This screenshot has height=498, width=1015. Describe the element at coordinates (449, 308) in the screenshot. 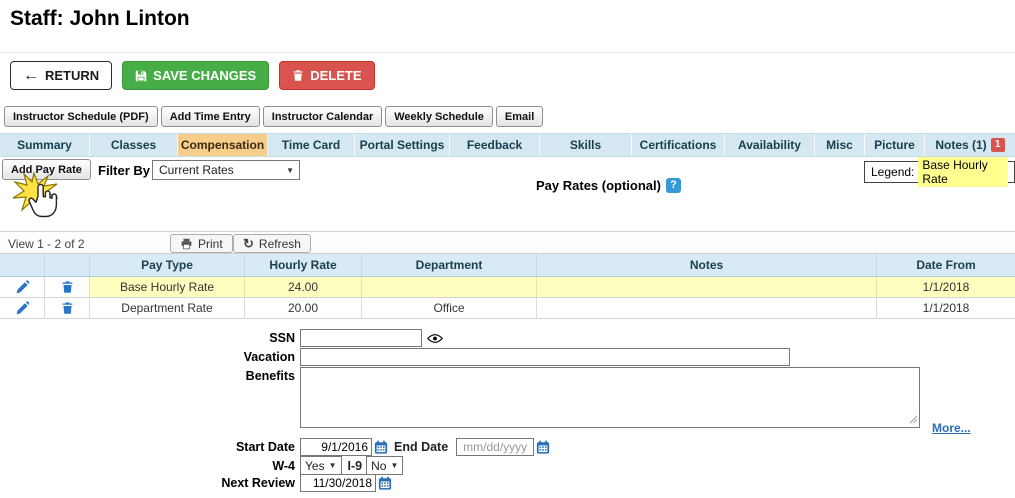

I see `cell-department: Office` at that location.